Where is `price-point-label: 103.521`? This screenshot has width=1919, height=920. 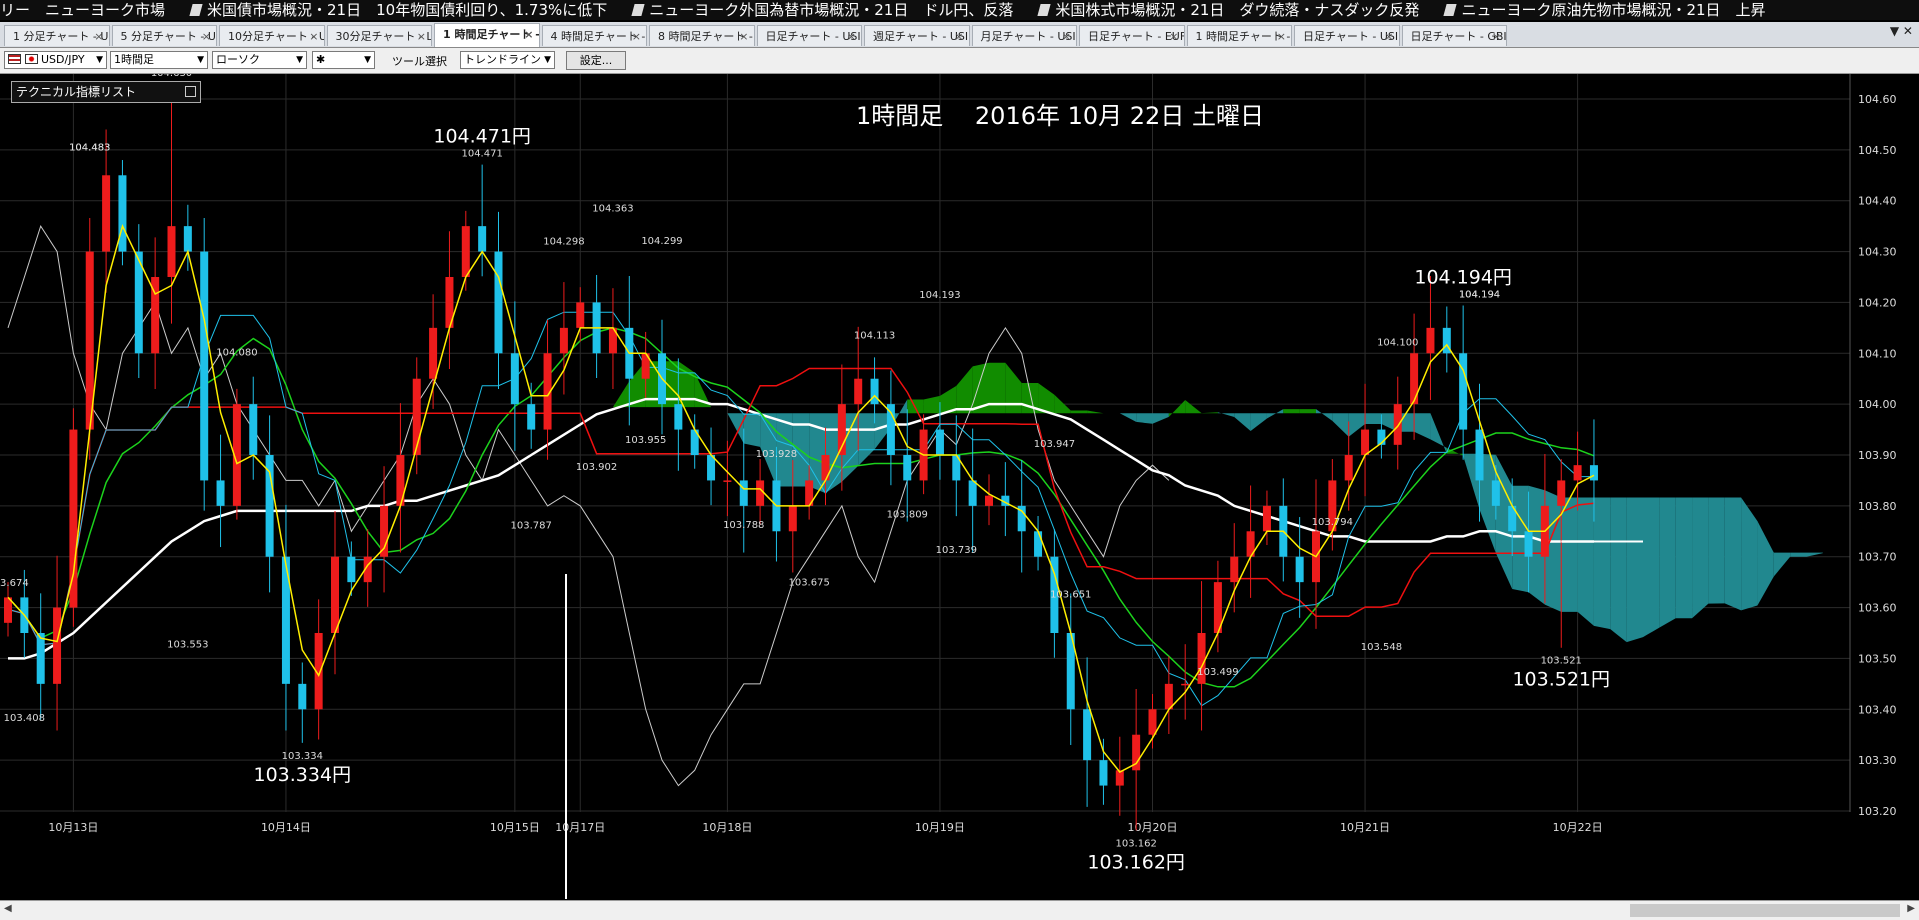 price-point-label: 103.521 is located at coordinates (1561, 661).